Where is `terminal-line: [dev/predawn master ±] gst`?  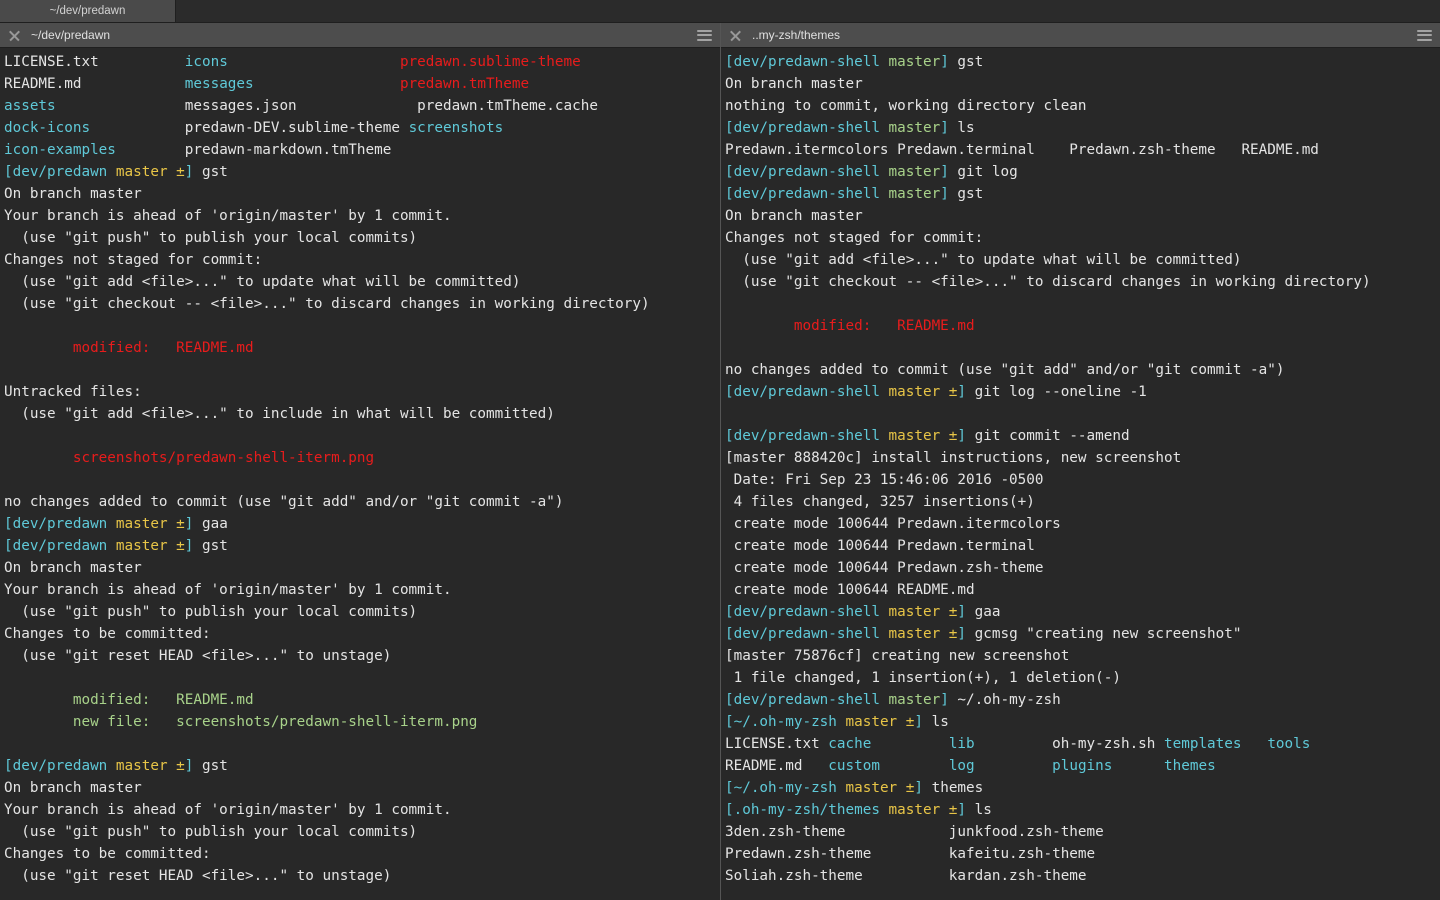 terminal-line: [dev/predawn master ±] gst is located at coordinates (362, 546).